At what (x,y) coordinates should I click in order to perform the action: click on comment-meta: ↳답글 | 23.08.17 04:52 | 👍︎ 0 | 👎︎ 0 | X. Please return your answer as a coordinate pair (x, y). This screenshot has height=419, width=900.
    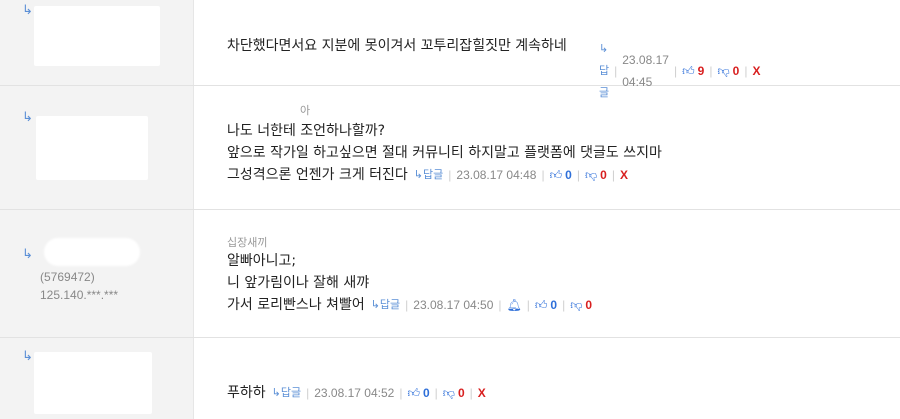
    Looking at the image, I should click on (379, 393).